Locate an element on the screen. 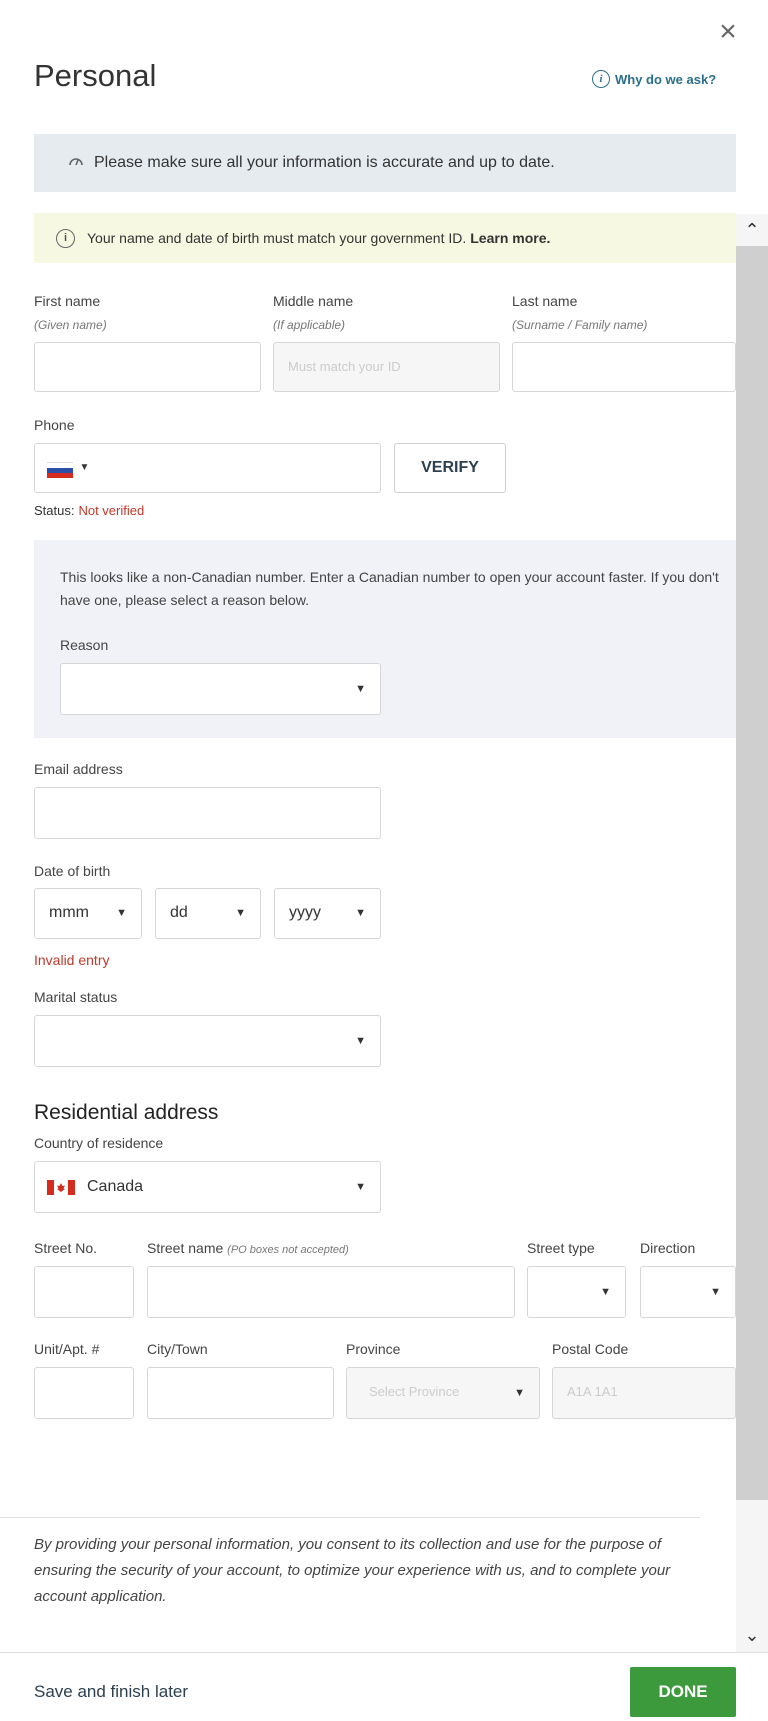  country-label: Country of residence is located at coordinates (99, 1143).